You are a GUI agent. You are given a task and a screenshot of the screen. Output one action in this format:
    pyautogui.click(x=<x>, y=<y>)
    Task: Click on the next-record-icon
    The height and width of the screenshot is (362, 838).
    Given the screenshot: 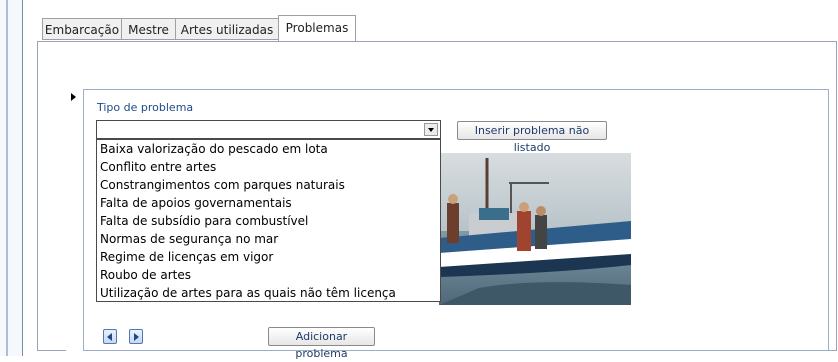 What is the action you would take?
    pyautogui.click(x=136, y=337)
    